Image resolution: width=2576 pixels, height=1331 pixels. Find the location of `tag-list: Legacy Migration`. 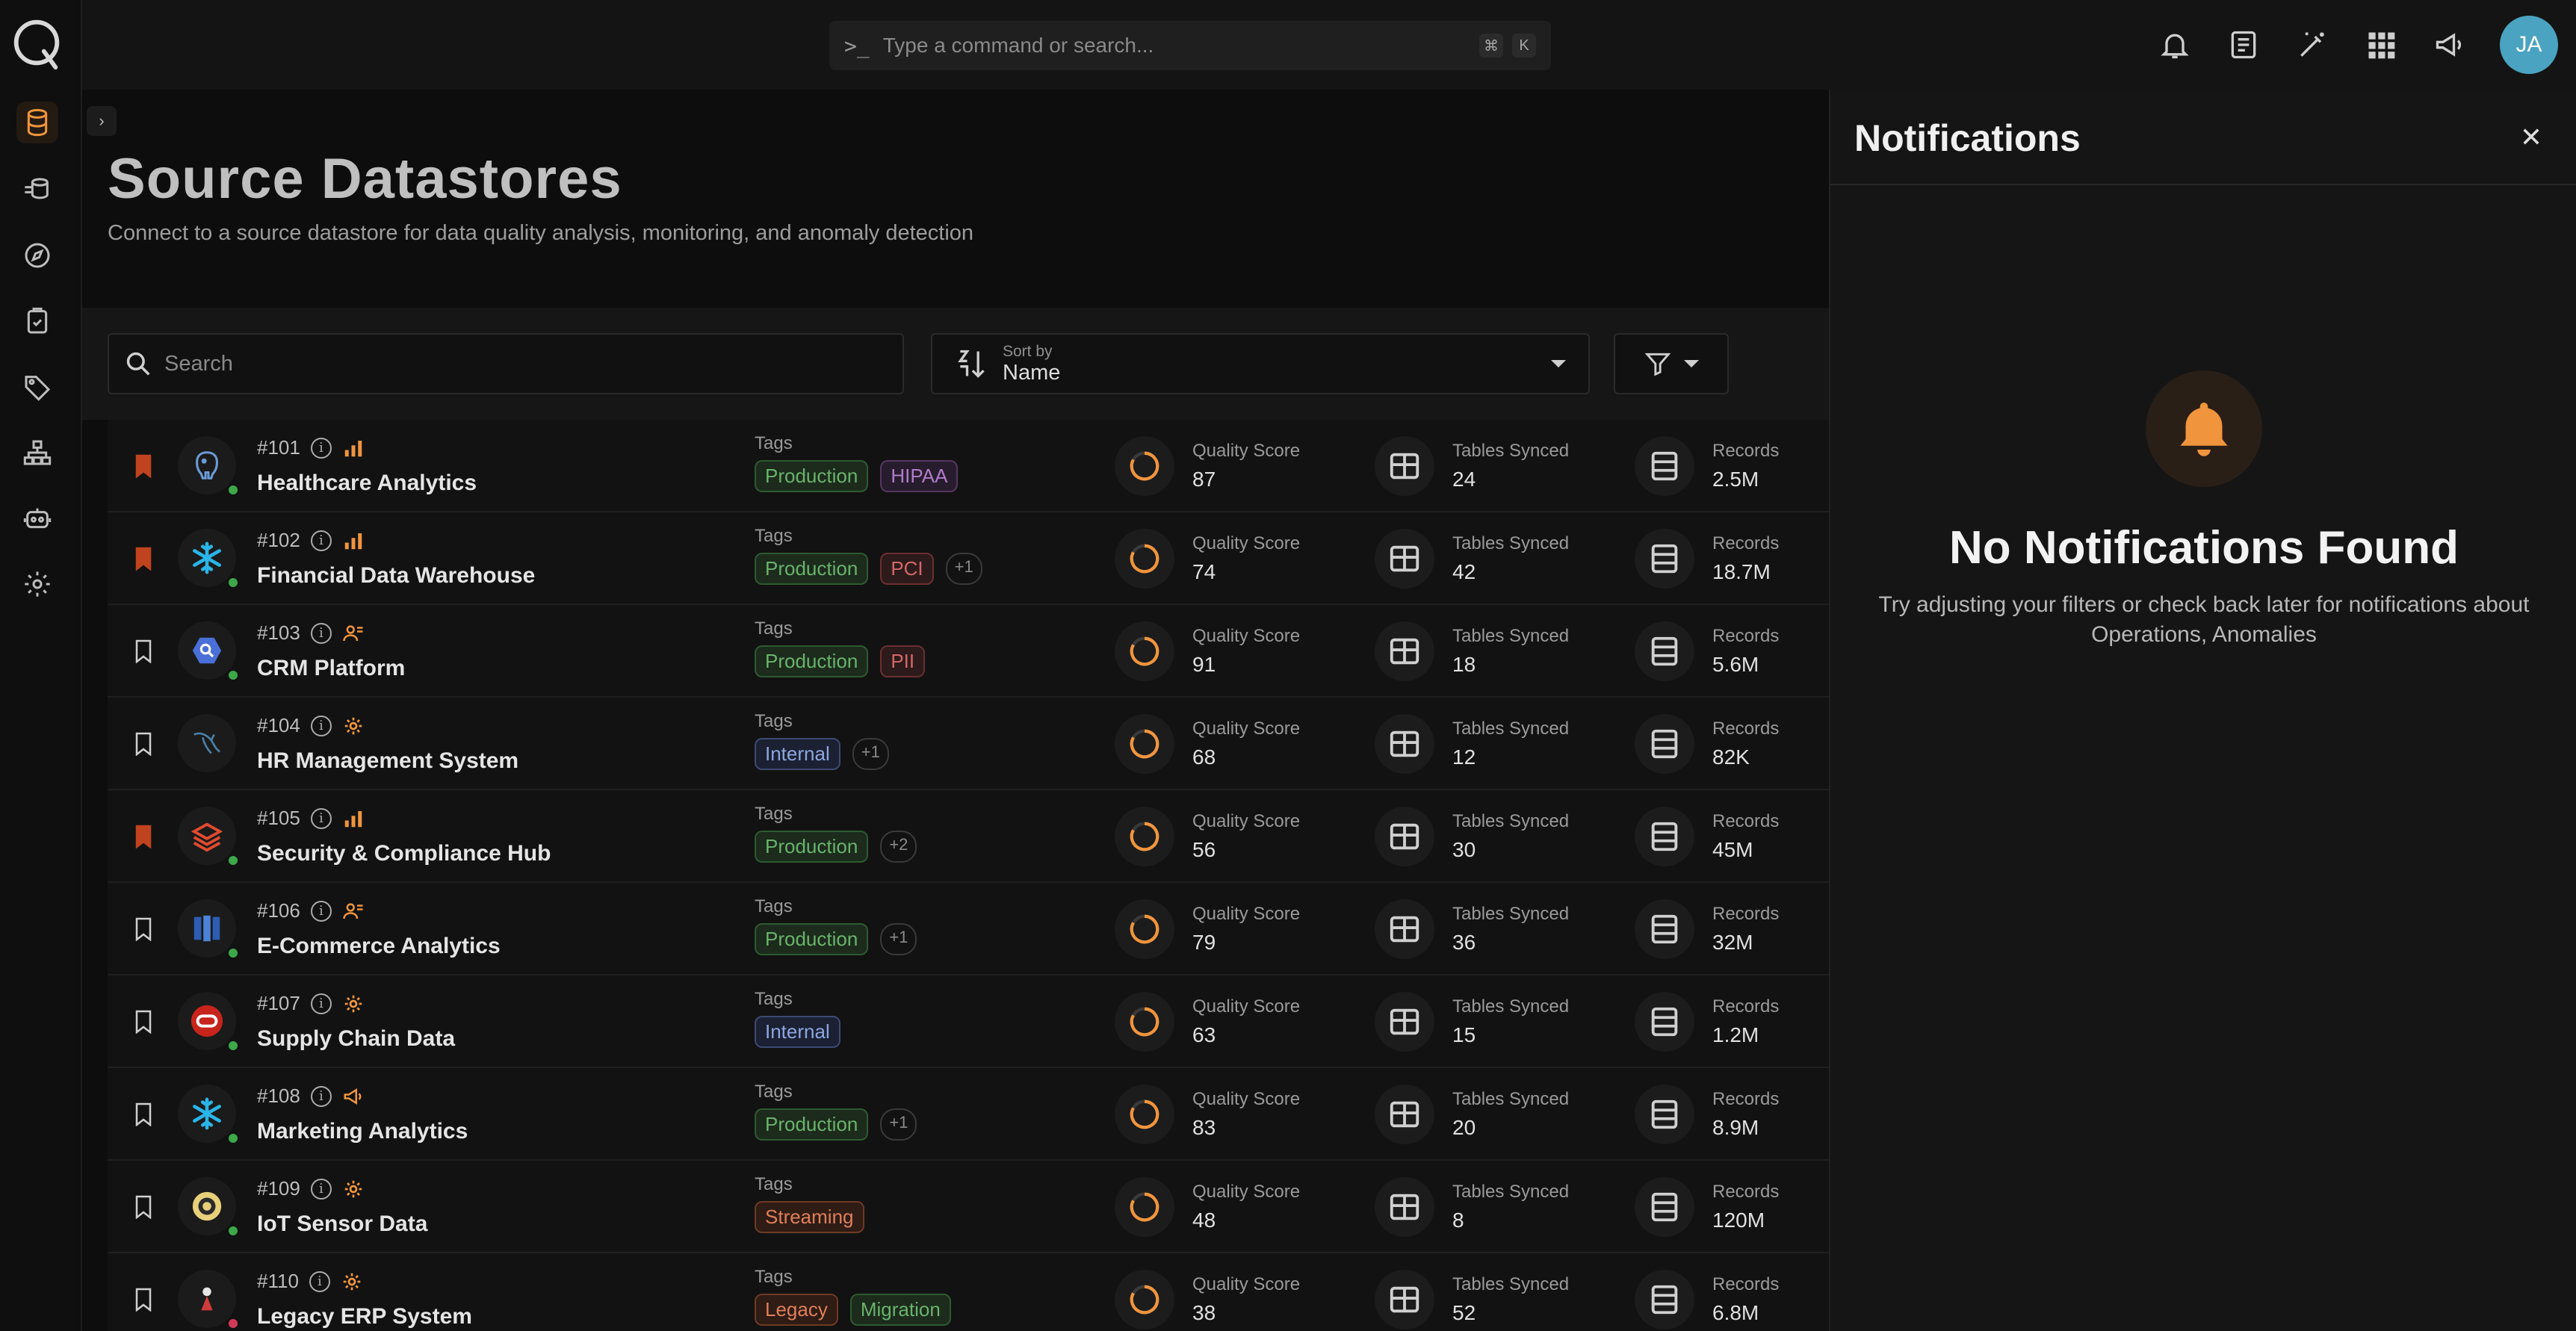

tag-list: Legacy Migration is located at coordinates (853, 1310).